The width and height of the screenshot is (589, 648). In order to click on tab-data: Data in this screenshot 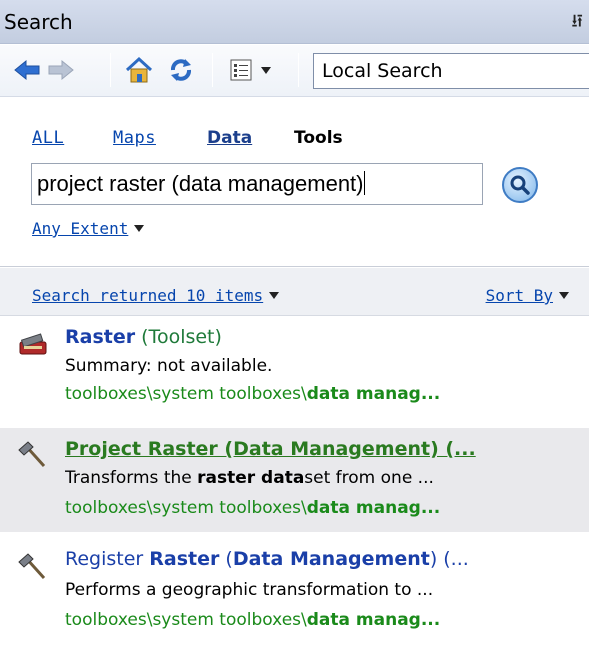, I will do `click(229, 138)`.